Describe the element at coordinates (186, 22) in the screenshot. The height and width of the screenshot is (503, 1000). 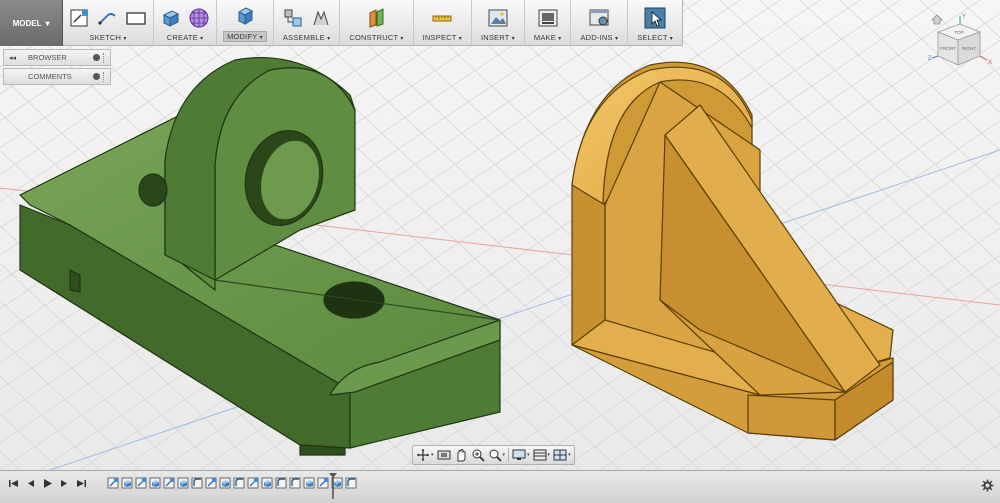
I see `toolbar-group-create: CREATE ▾` at that location.